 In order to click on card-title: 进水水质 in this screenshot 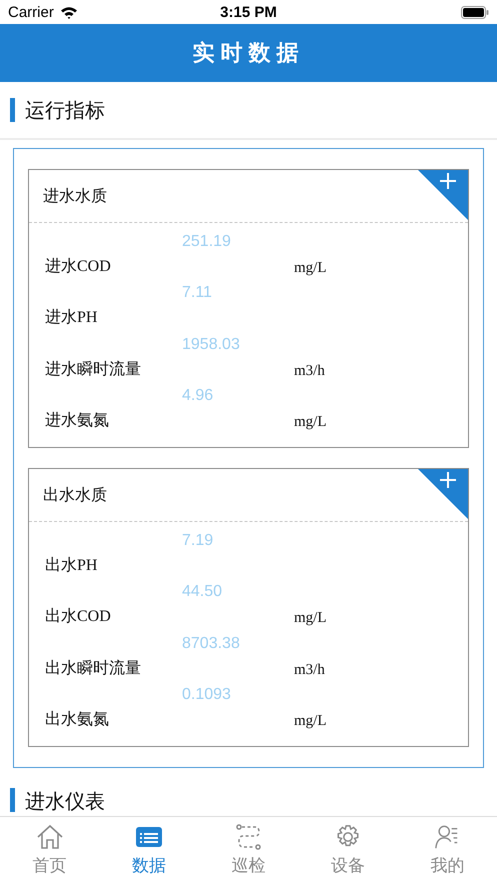, I will do `click(75, 196)`.